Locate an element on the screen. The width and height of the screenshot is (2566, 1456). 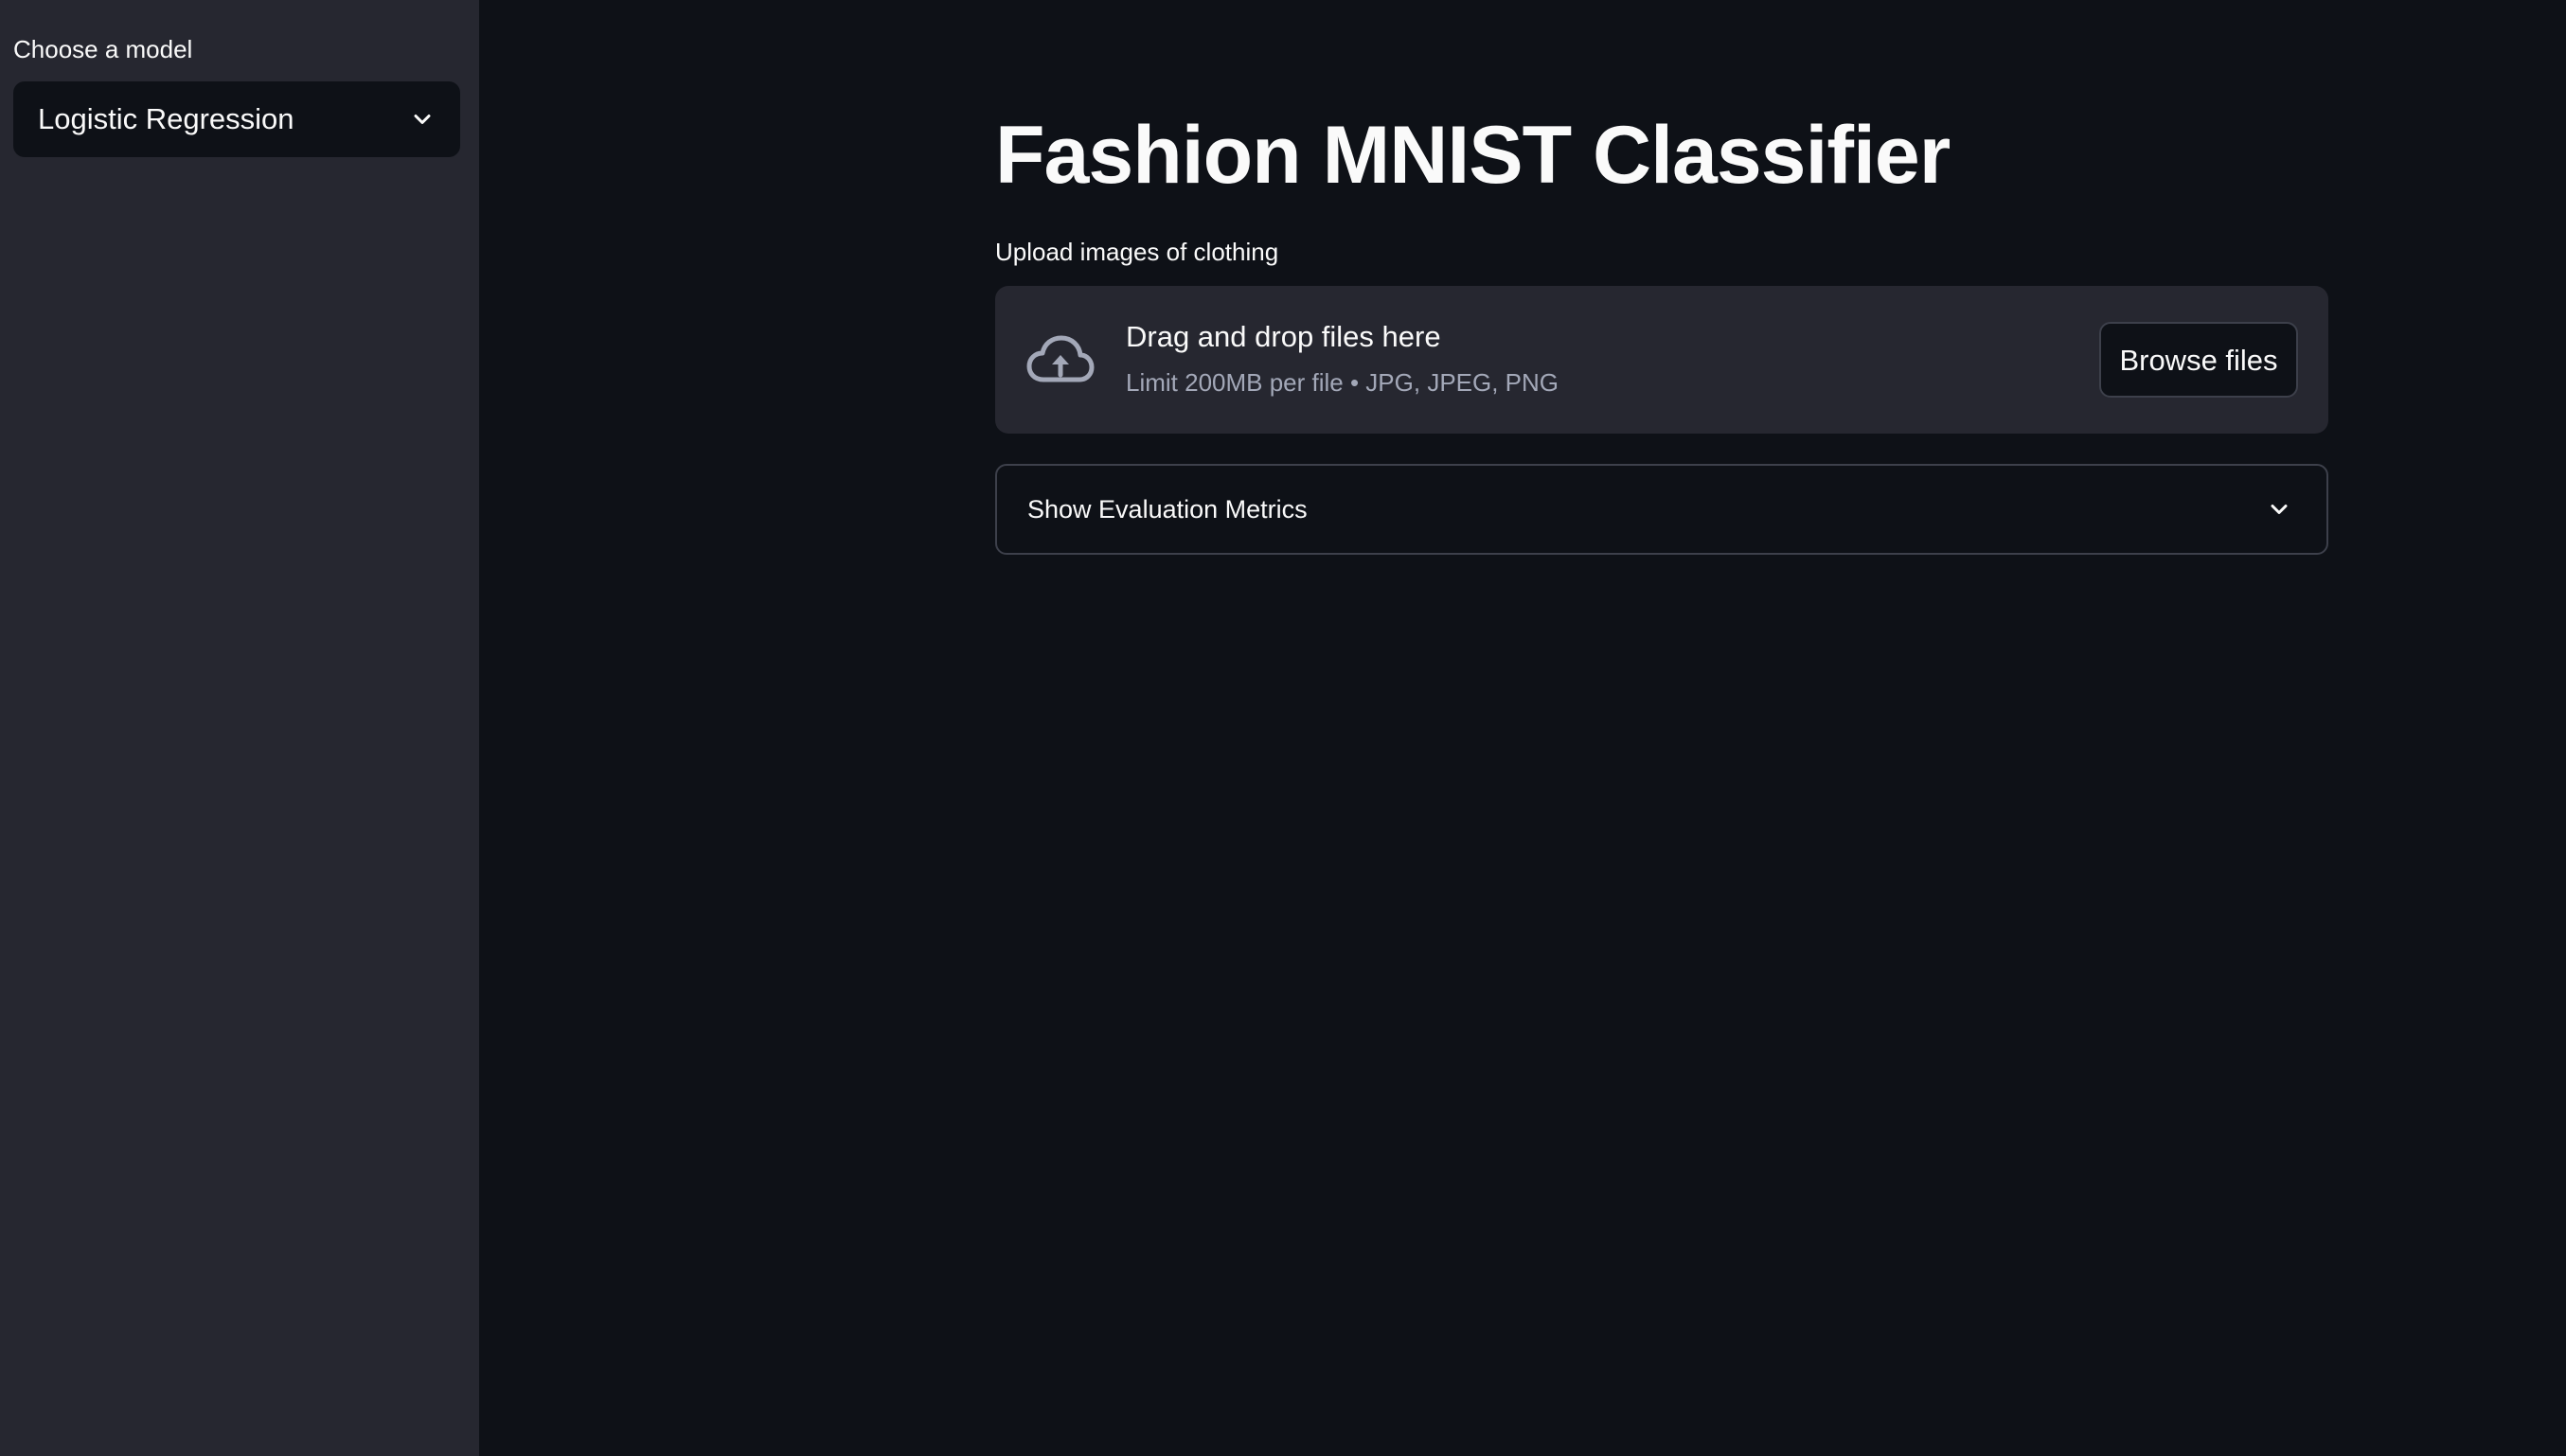
cloud-upload-icon is located at coordinates (1061, 358).